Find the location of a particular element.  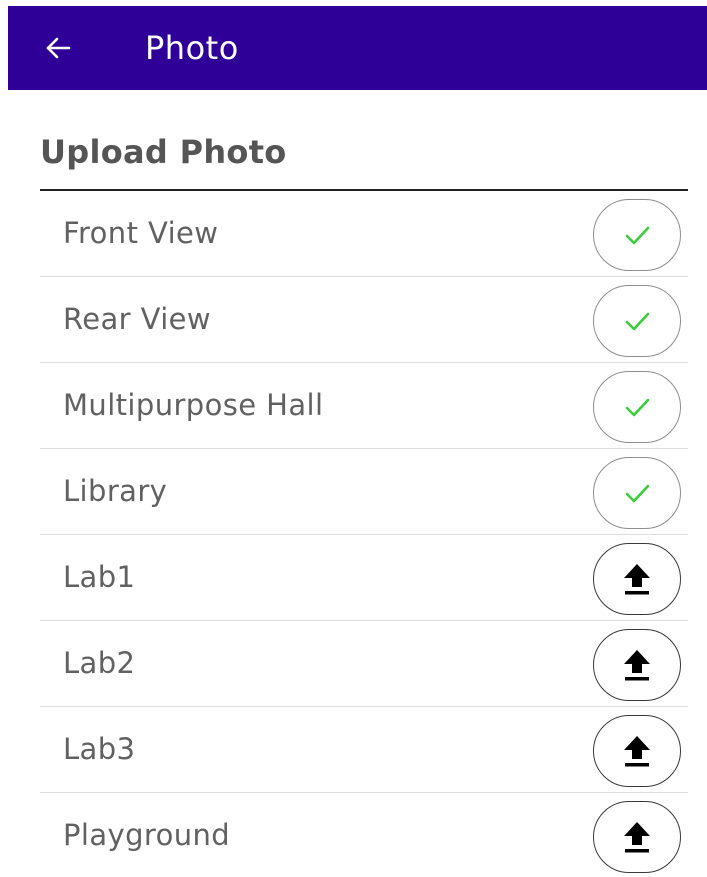

list-item: Lab2 is located at coordinates (364, 664).